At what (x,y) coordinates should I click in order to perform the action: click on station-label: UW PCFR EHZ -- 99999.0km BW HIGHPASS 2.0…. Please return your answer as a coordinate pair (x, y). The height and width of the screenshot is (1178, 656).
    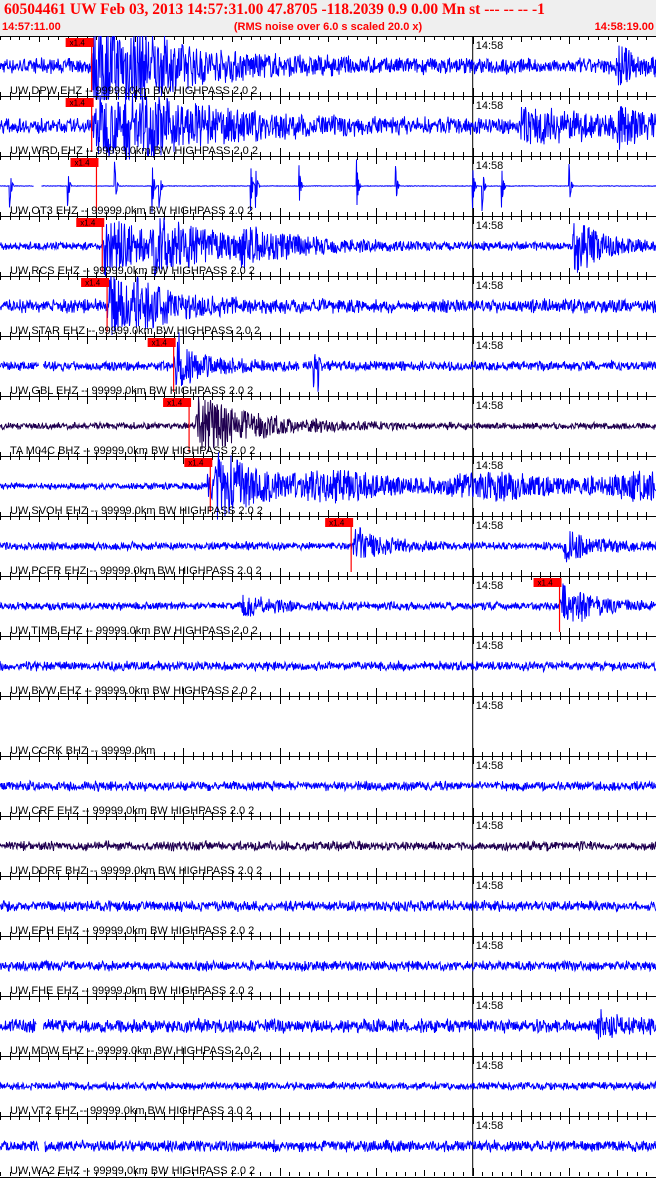
    Looking at the image, I should click on (136, 571).